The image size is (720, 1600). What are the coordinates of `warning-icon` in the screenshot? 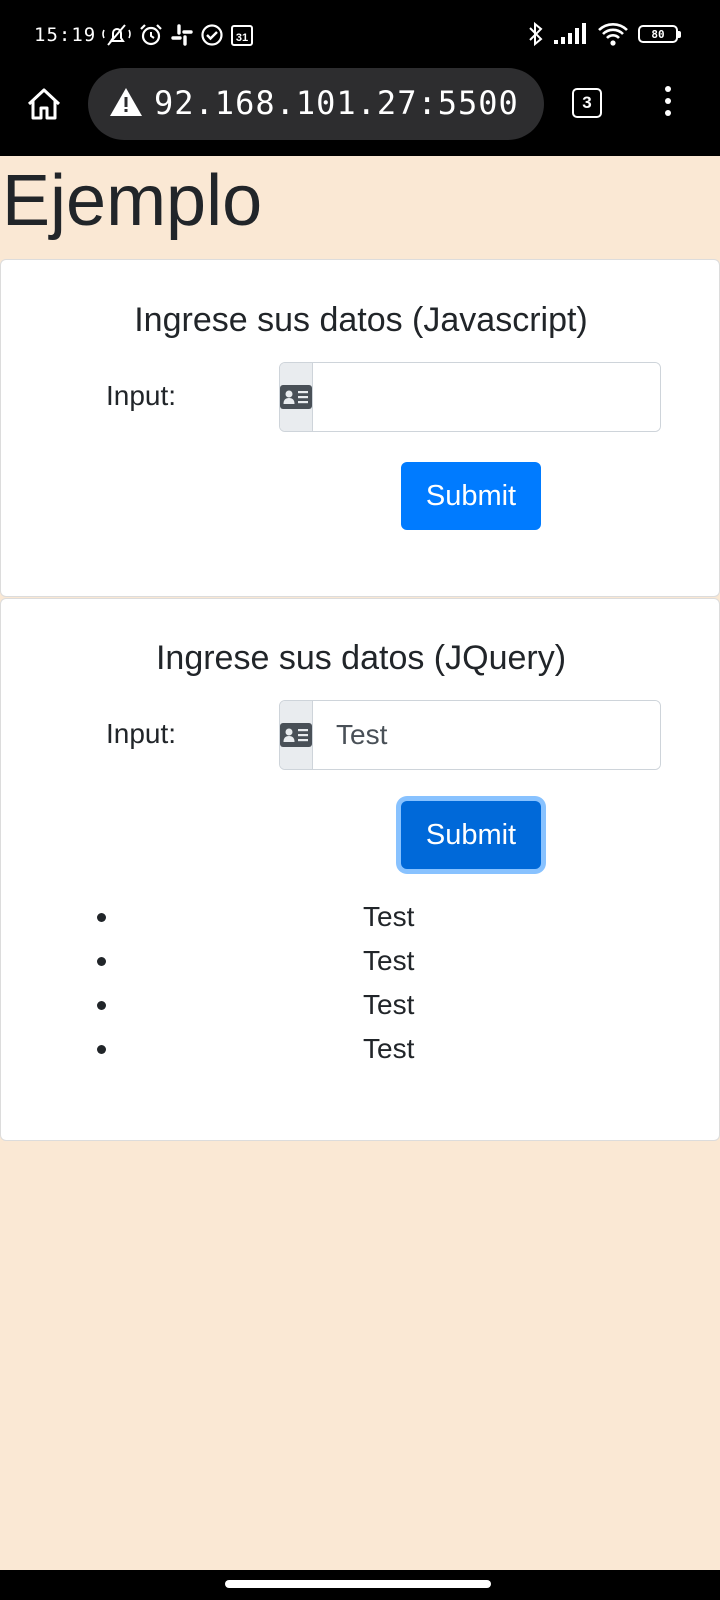 It's located at (126, 104).